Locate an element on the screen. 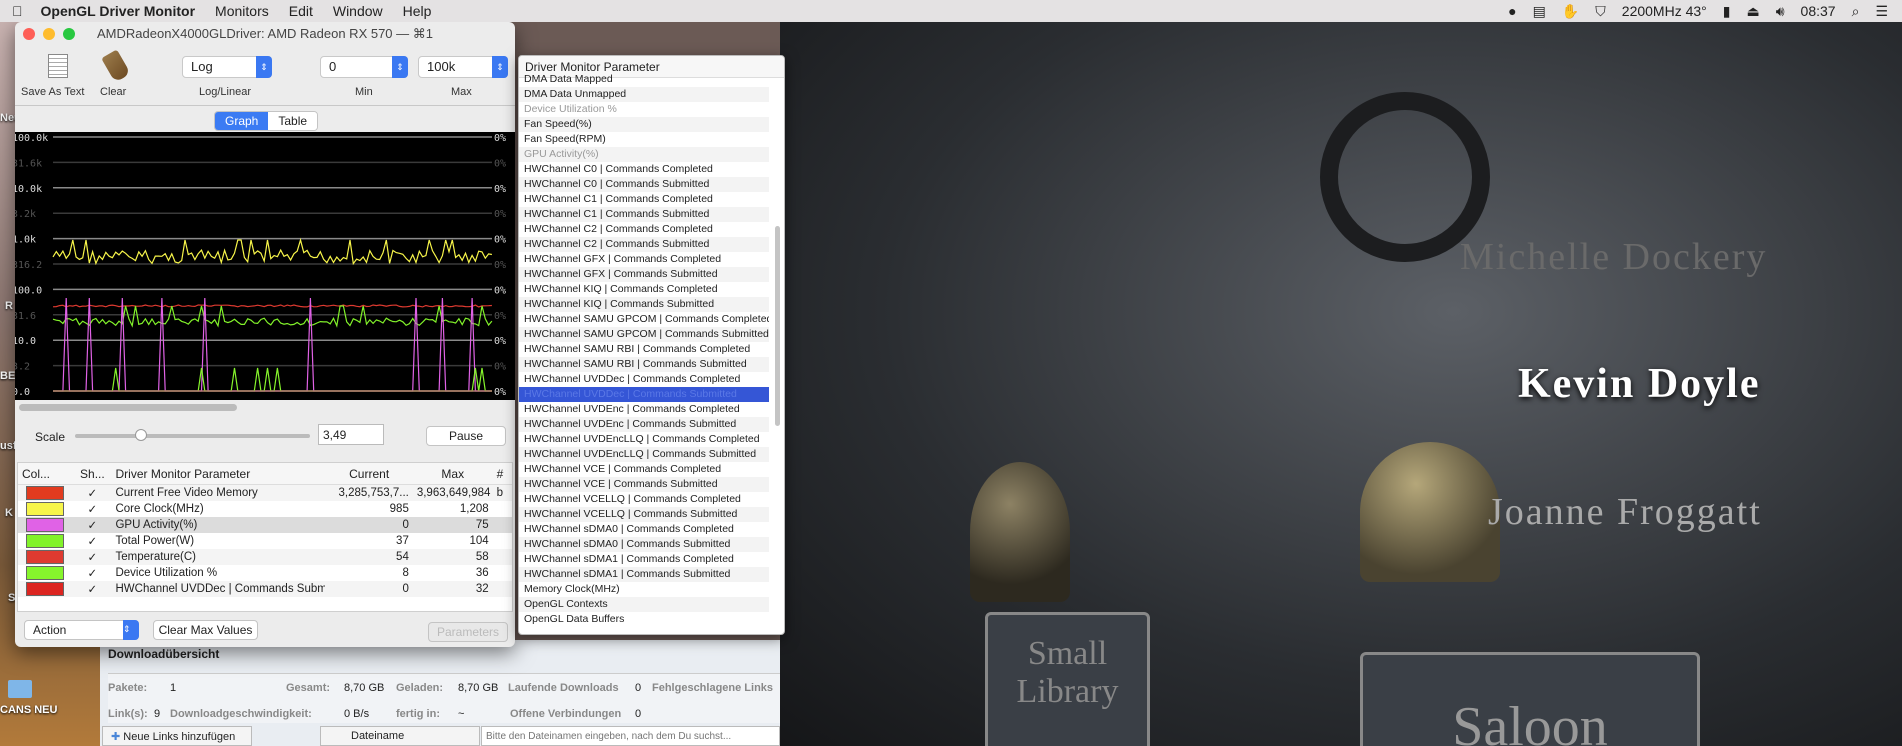 The image size is (1902, 746). parameters-button: Parameters is located at coordinates (468, 632).